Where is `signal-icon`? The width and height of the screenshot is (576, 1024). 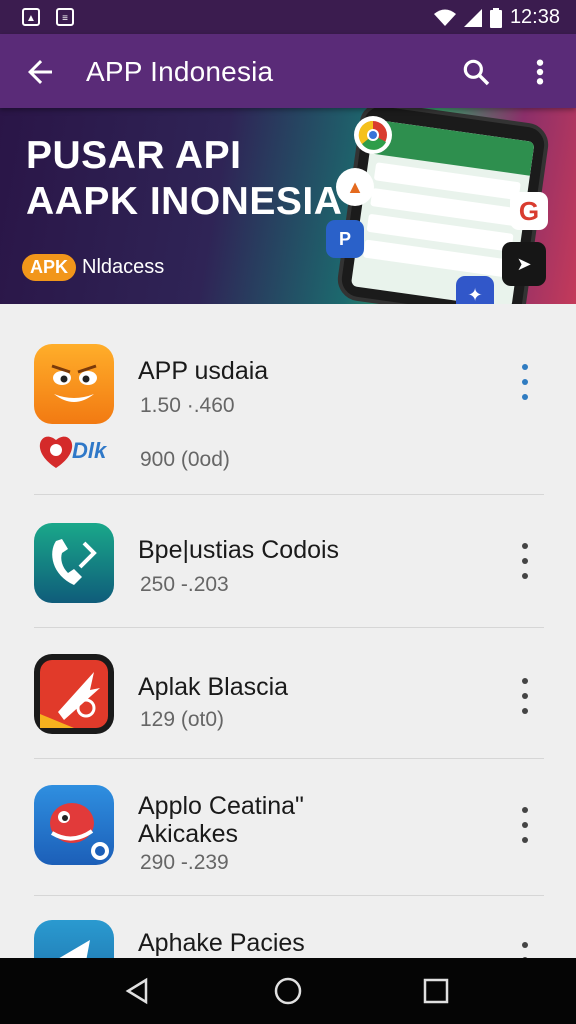
signal-icon is located at coordinates (472, 17).